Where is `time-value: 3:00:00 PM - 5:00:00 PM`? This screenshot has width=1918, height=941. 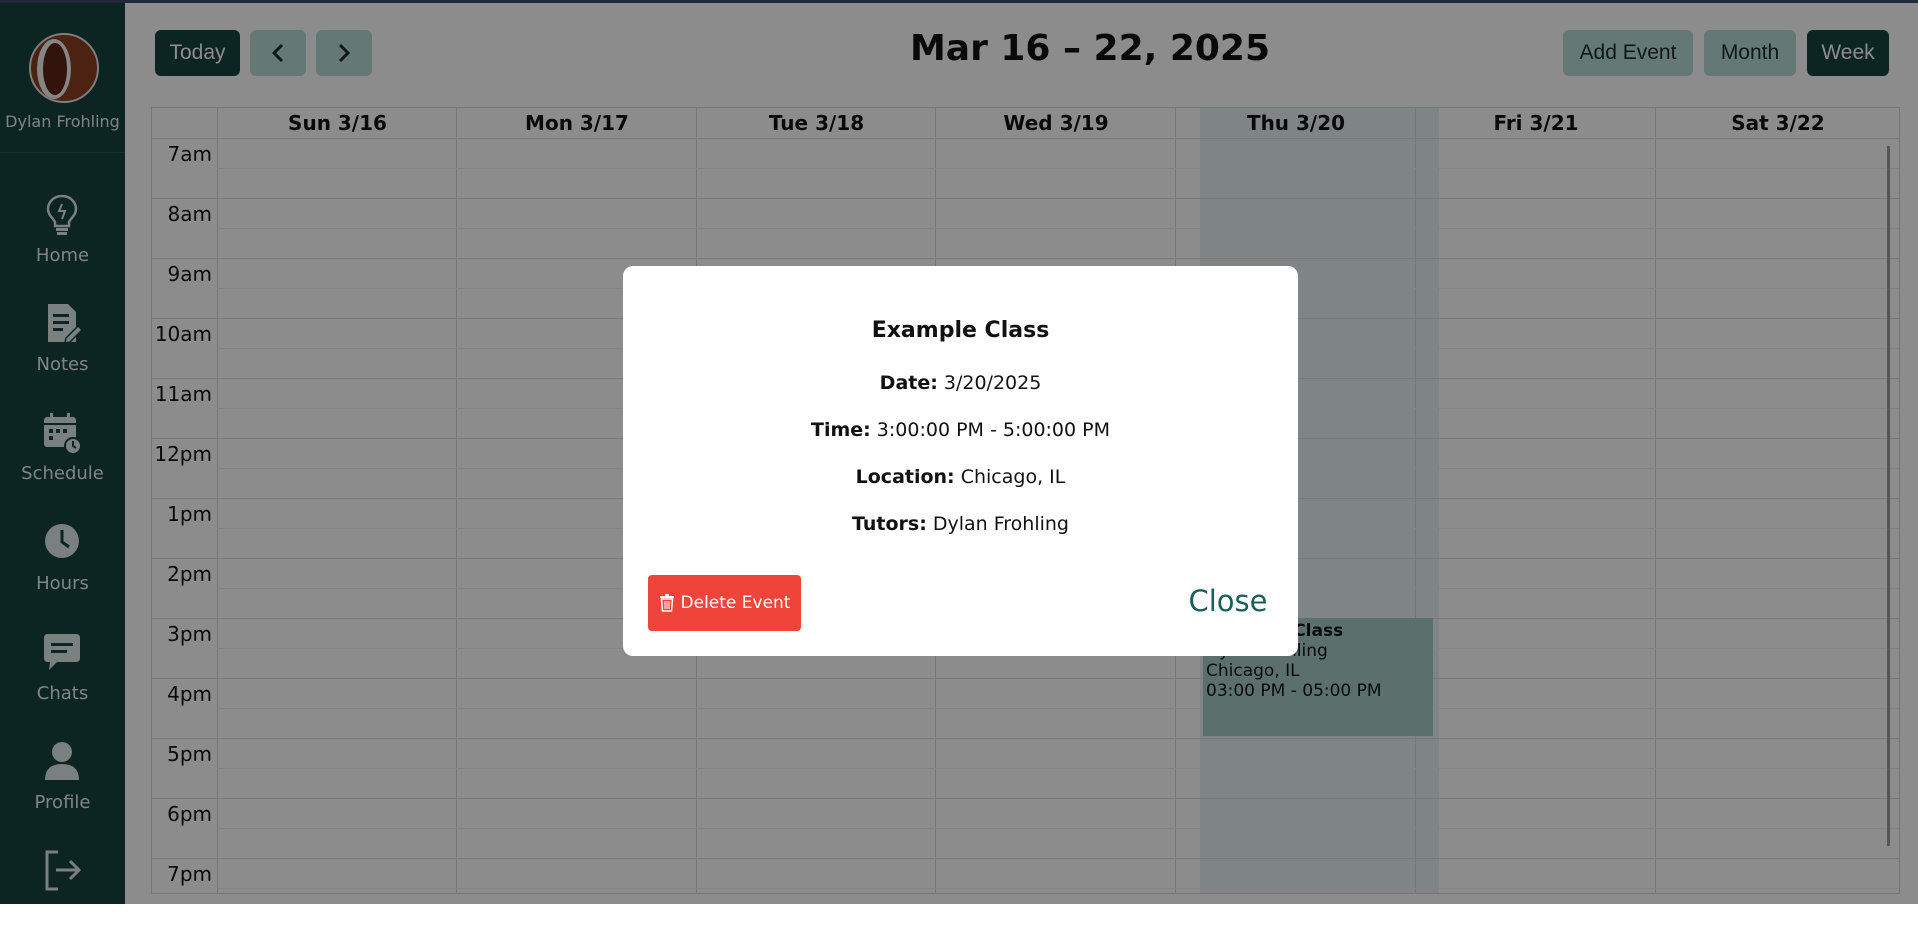
time-value: 3:00:00 PM - 5:00:00 PM is located at coordinates (993, 430).